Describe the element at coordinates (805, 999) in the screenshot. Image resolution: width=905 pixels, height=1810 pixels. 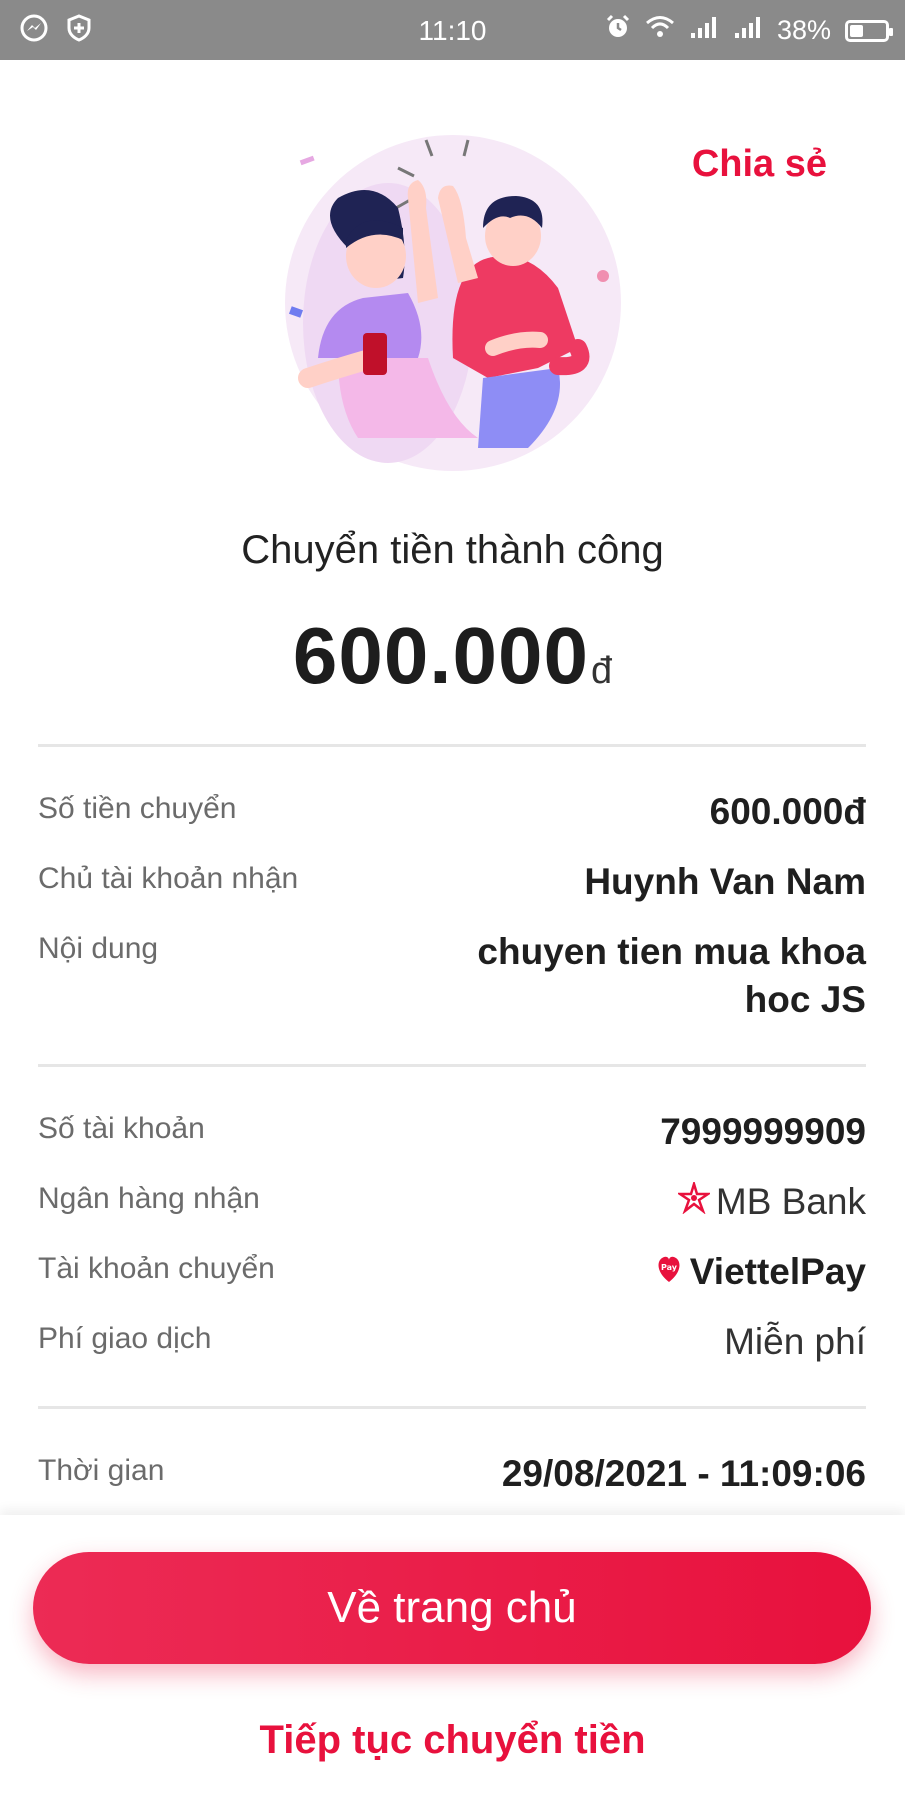
I see `content-line-2: hoc JS` at that location.